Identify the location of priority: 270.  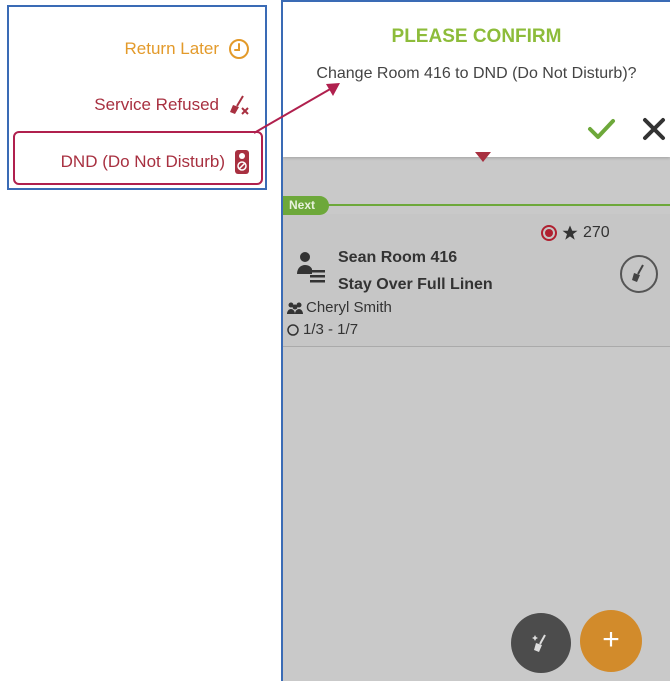
(575, 233).